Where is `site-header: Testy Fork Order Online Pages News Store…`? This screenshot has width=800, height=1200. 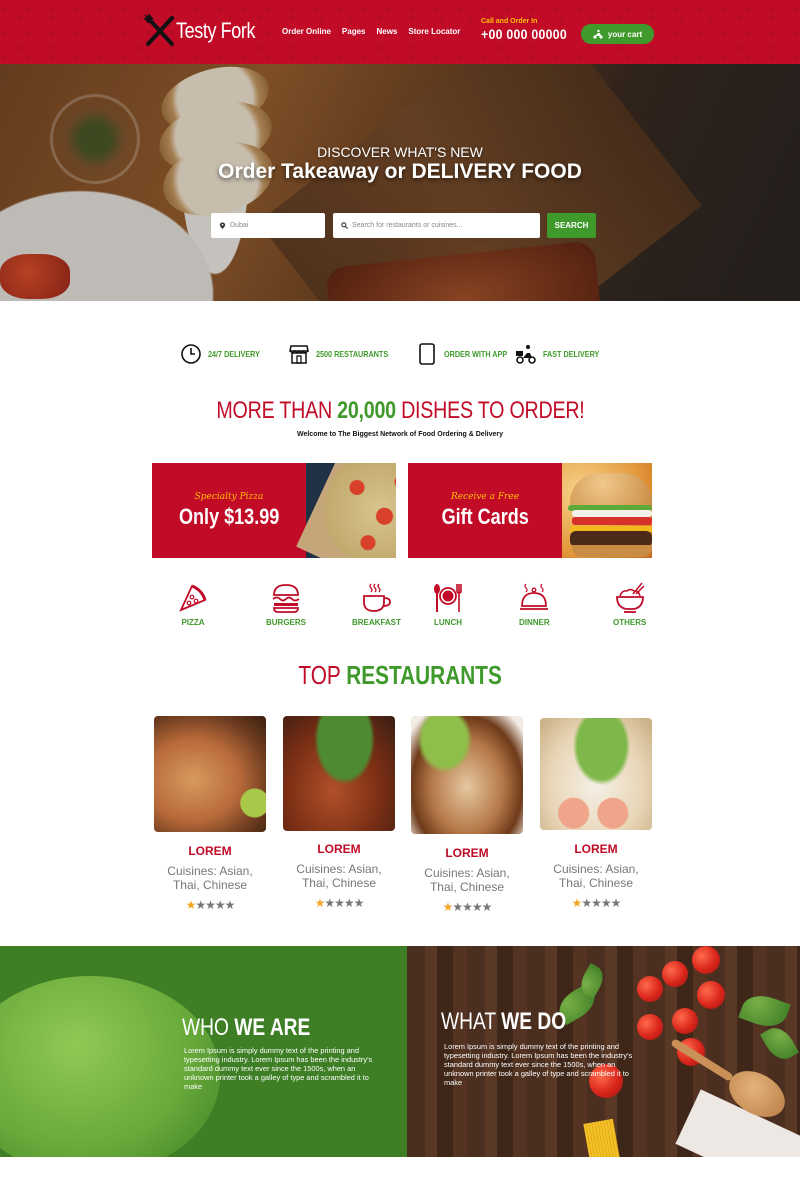 site-header: Testy Fork Order Online Pages News Store… is located at coordinates (400, 32).